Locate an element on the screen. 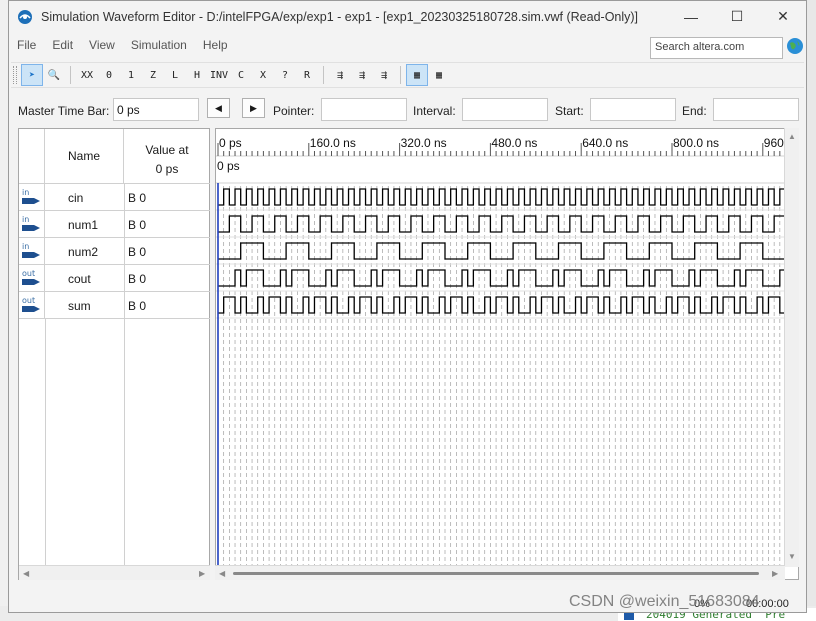 The width and height of the screenshot is (816, 621). toolbar-grip is located at coordinates (15, 75).